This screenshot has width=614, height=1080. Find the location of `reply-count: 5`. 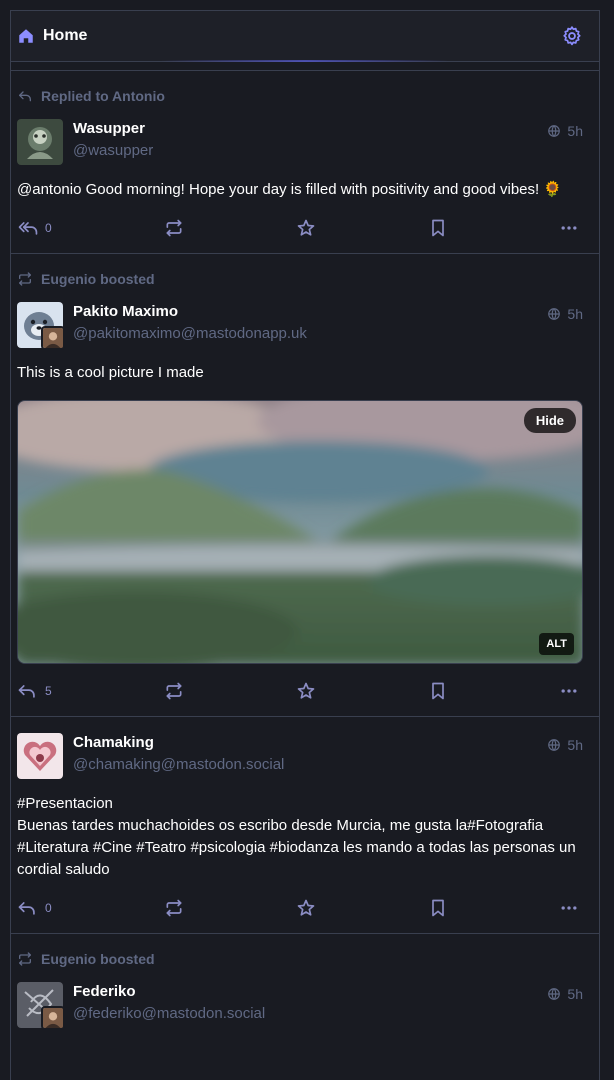

reply-count: 5 is located at coordinates (48, 691).